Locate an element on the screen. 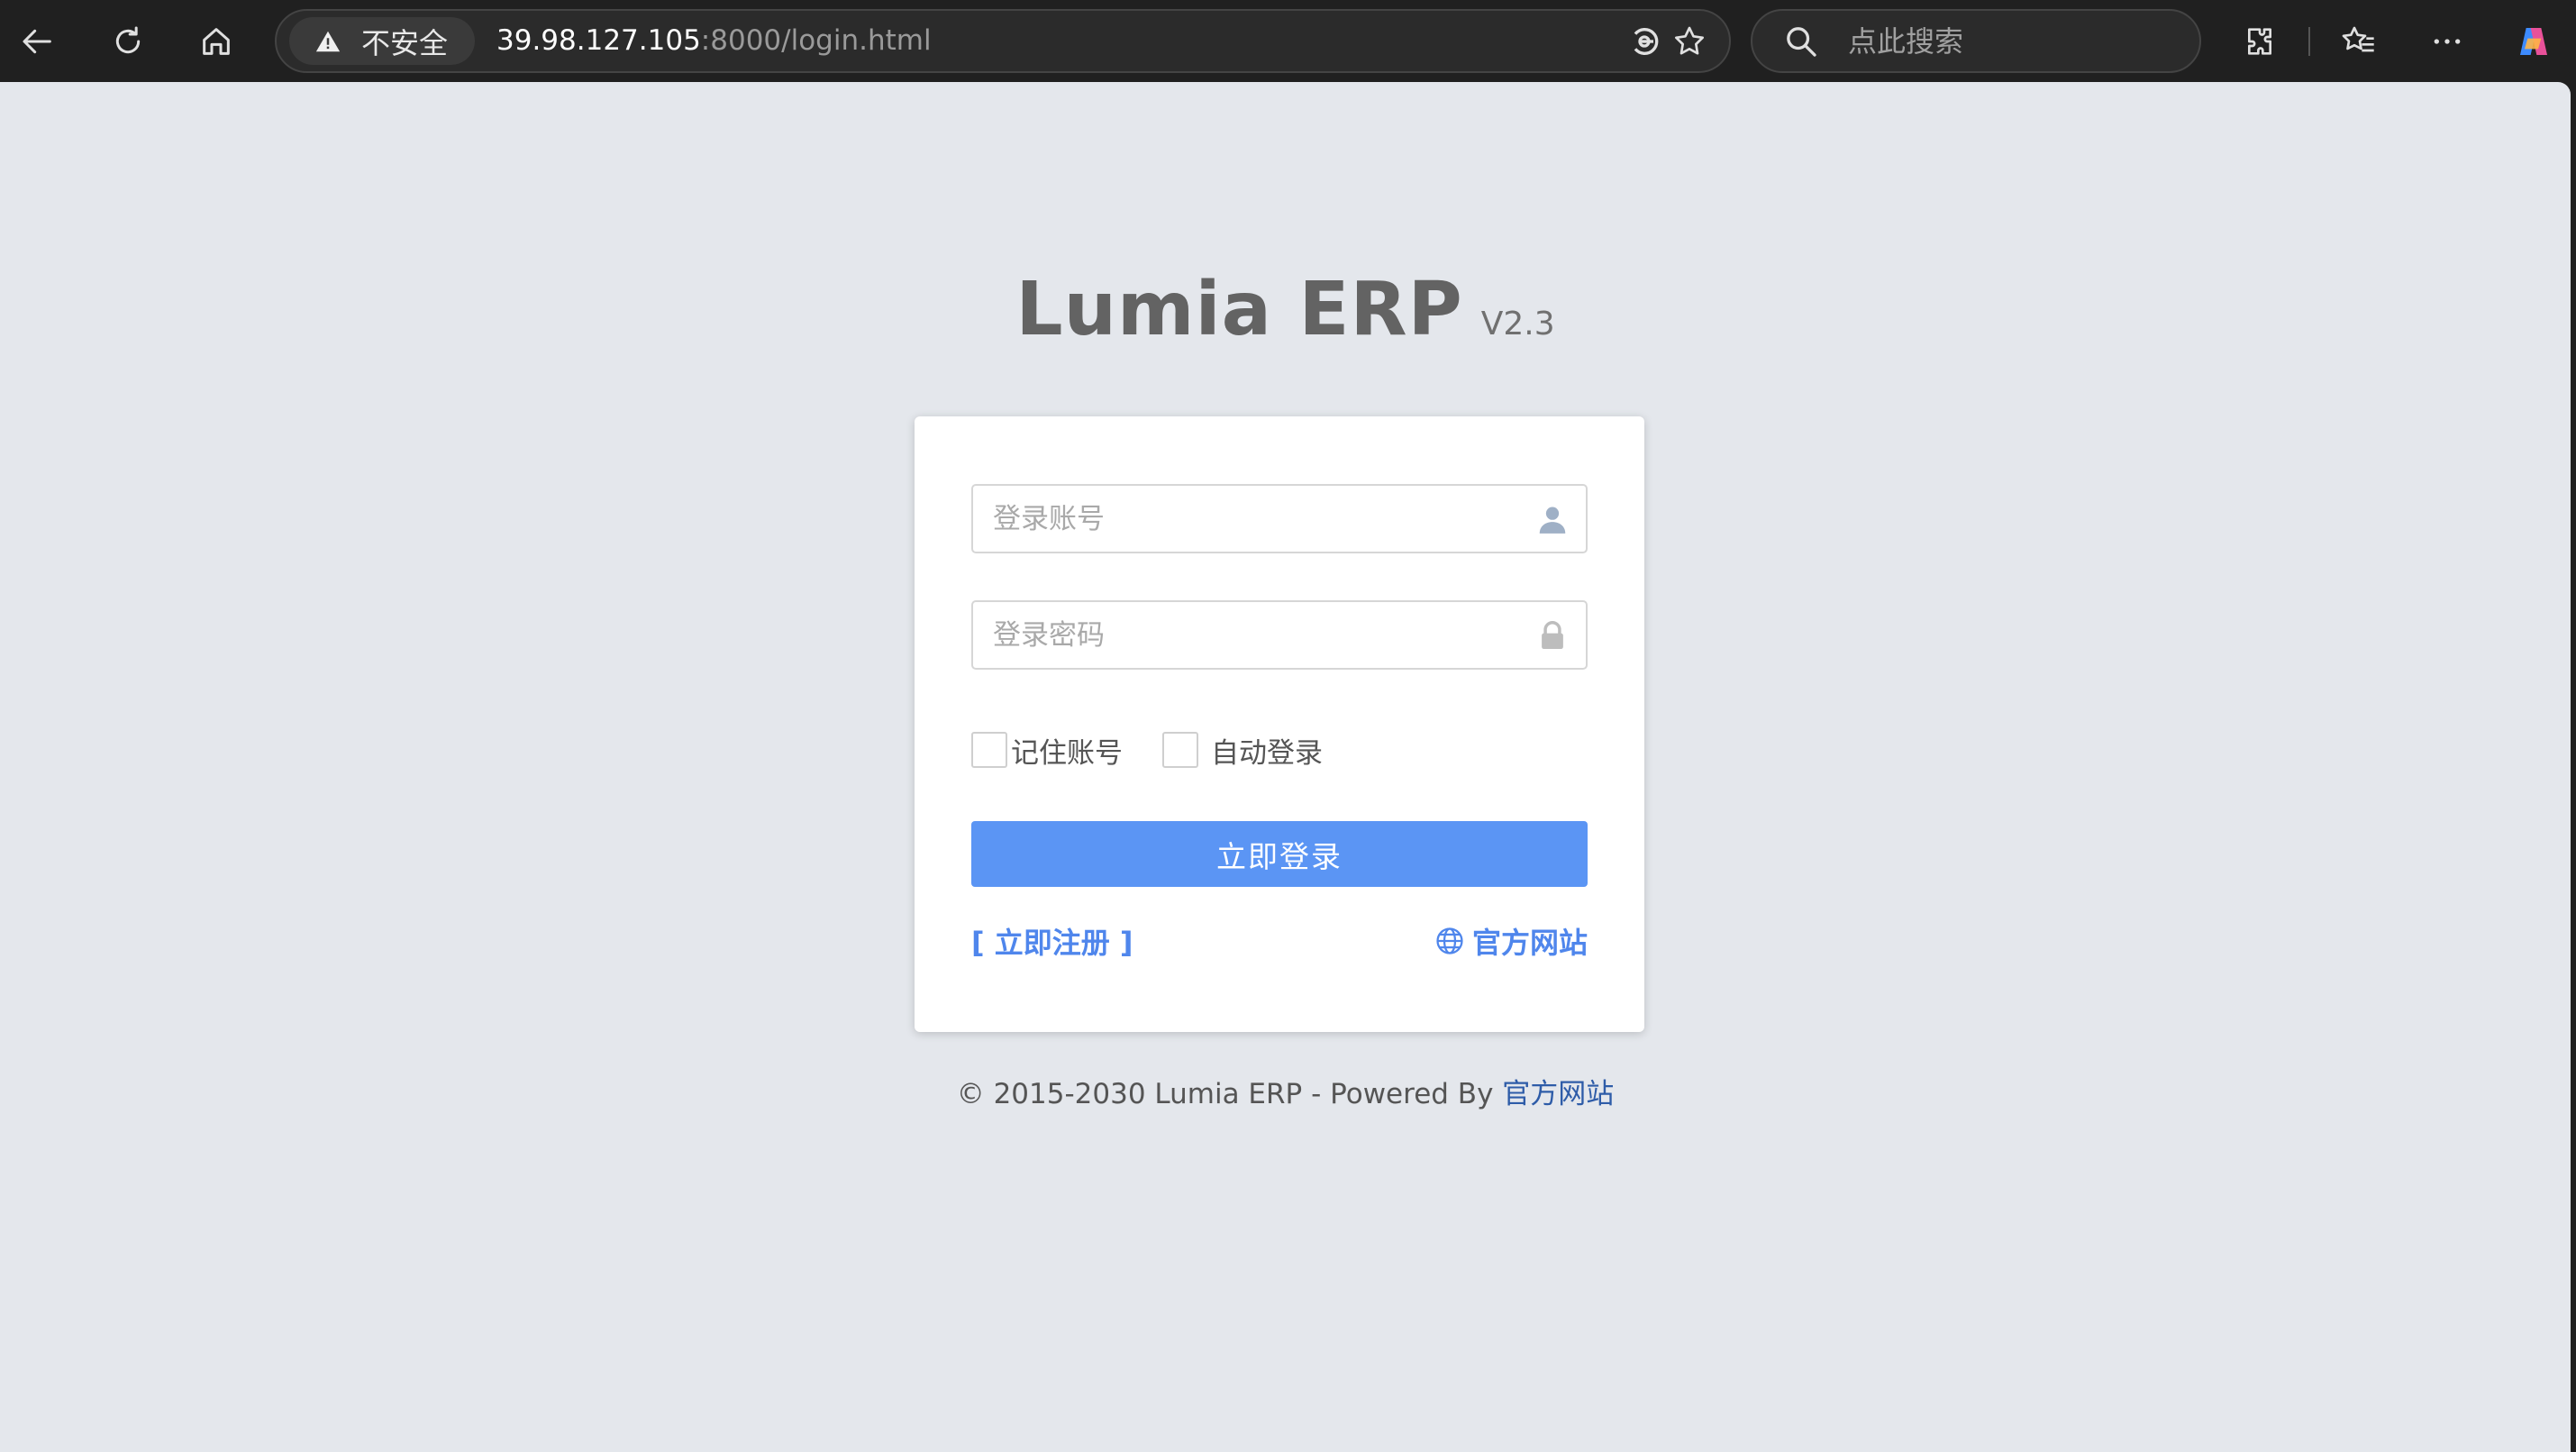 The width and height of the screenshot is (2576, 1452). extensions-button is located at coordinates (2260, 42).